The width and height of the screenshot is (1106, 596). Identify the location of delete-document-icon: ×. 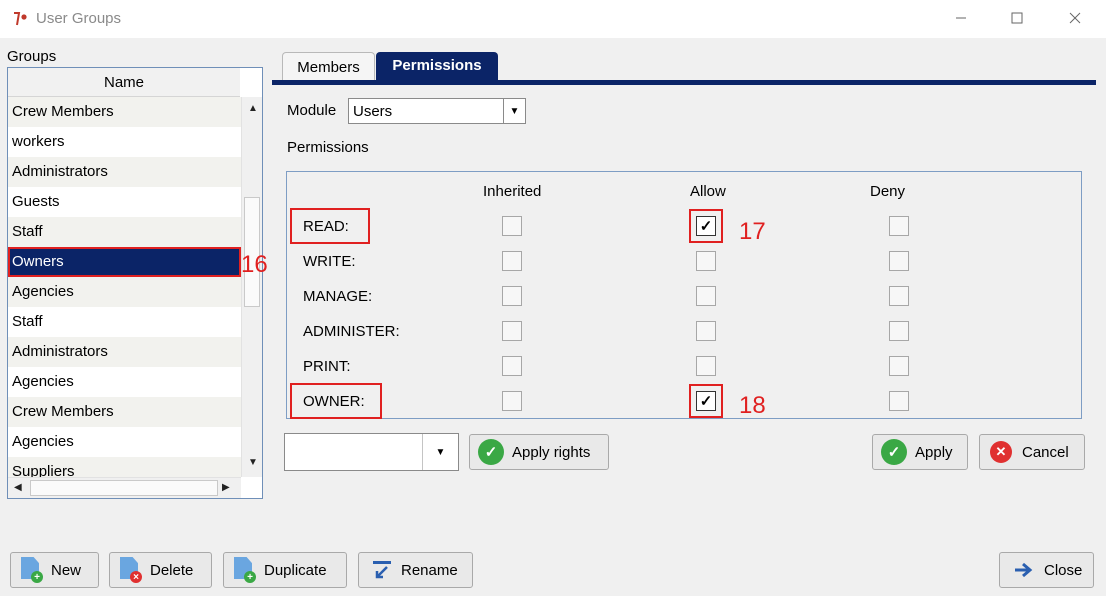
(131, 570).